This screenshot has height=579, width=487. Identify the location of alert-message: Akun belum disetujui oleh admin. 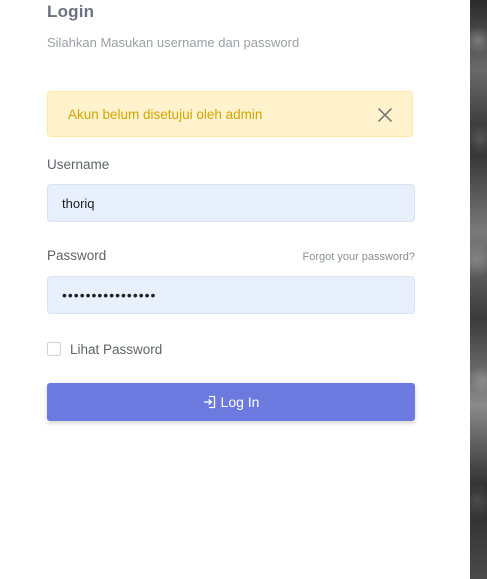
(165, 114).